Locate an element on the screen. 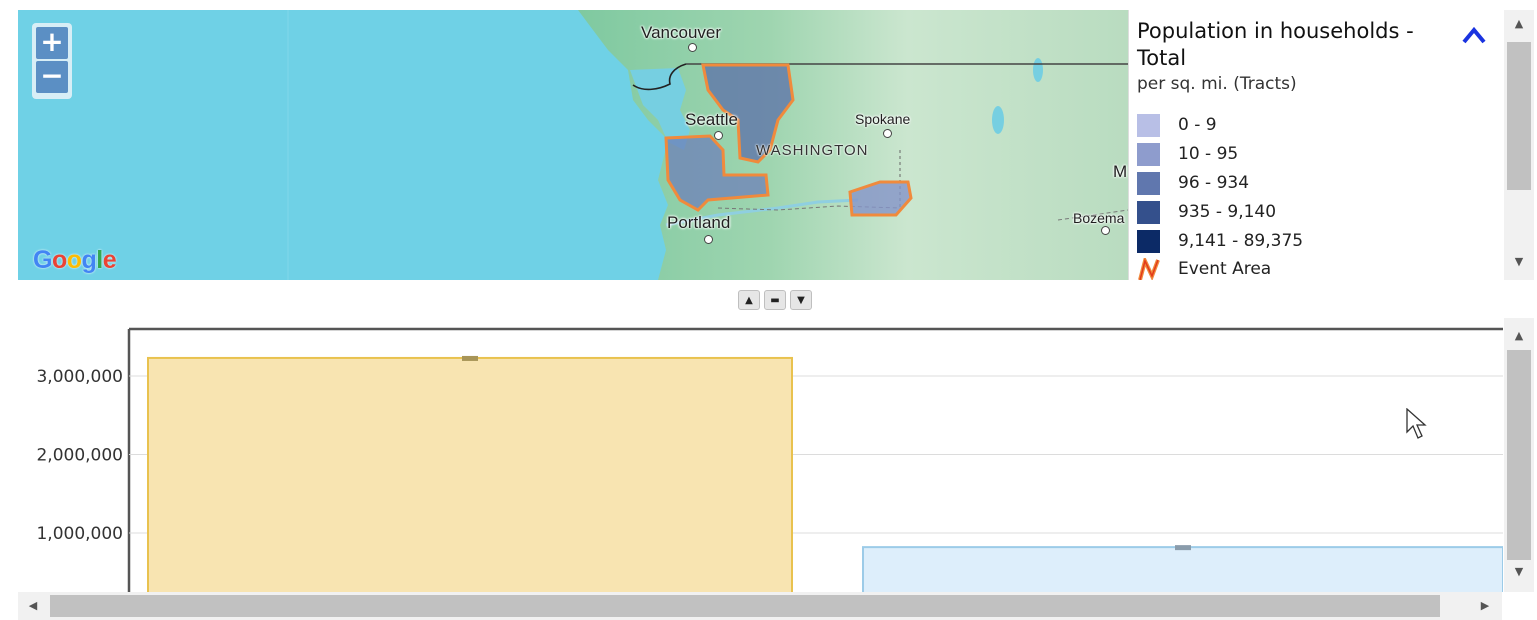  legend-label: 9,141 - 89,375 is located at coordinates (1241, 241).